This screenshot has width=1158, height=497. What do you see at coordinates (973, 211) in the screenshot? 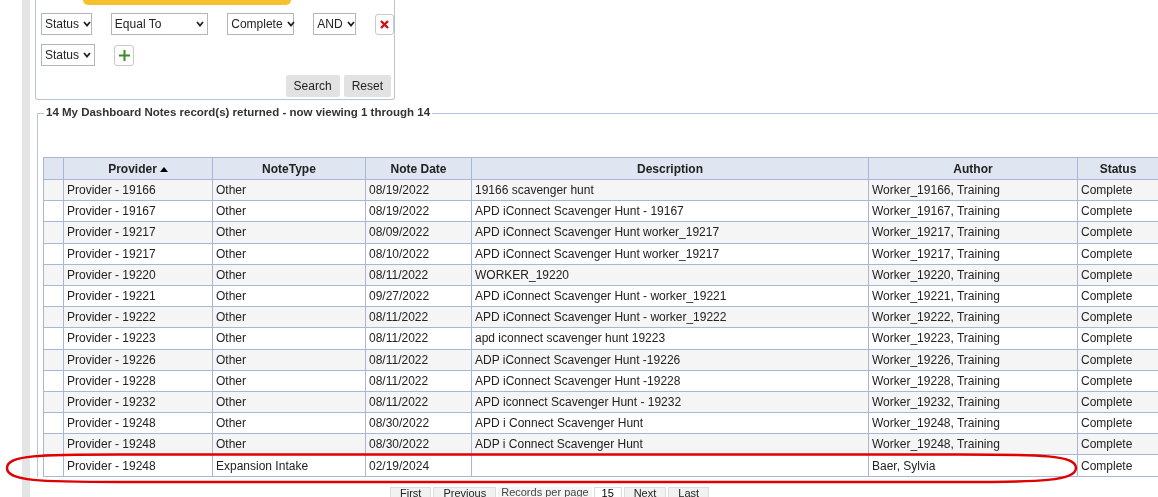
I see `table-cell: Worker_19167, Training` at bounding box center [973, 211].